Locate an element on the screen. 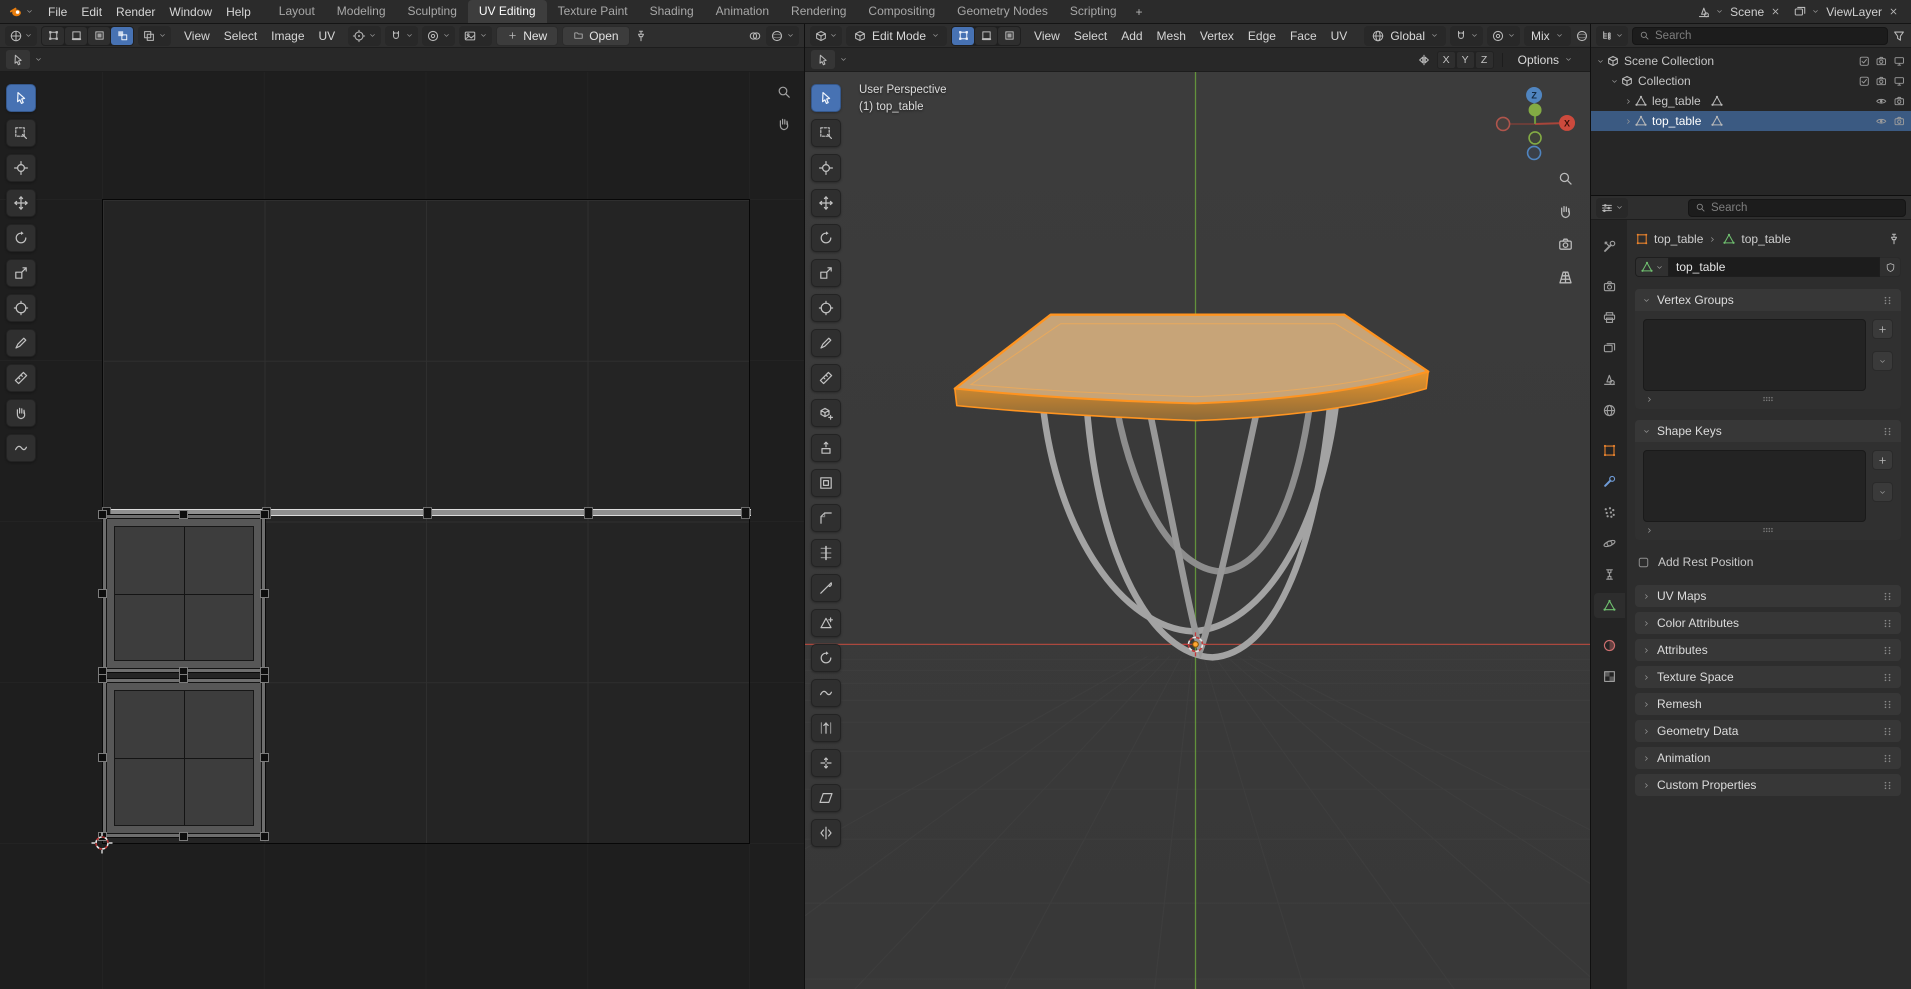  uv-menu-image: Image is located at coordinates (287, 35).